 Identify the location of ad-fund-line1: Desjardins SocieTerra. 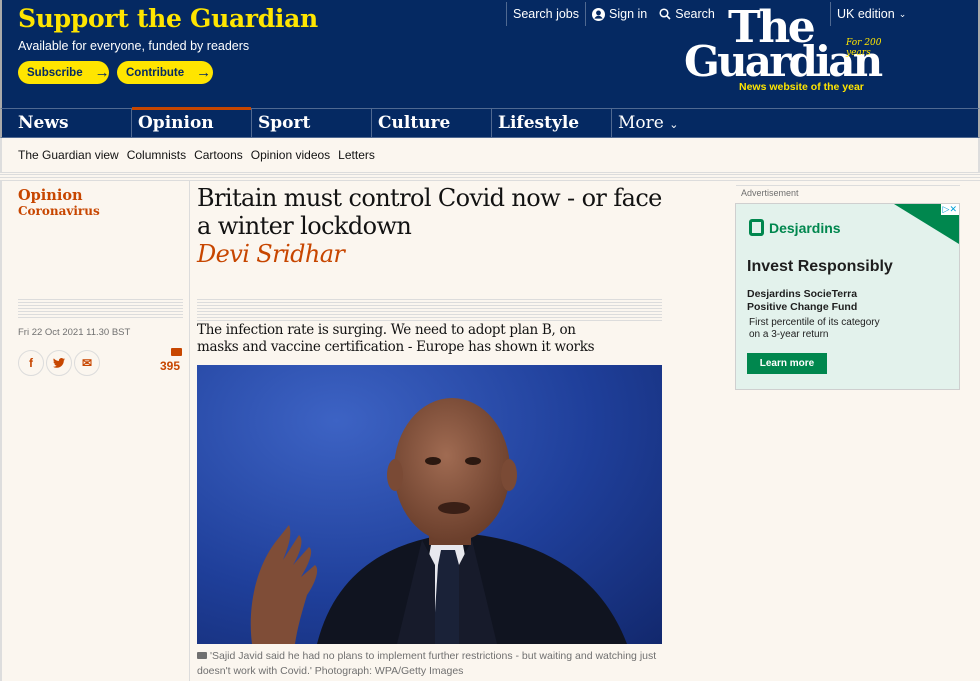
(802, 294).